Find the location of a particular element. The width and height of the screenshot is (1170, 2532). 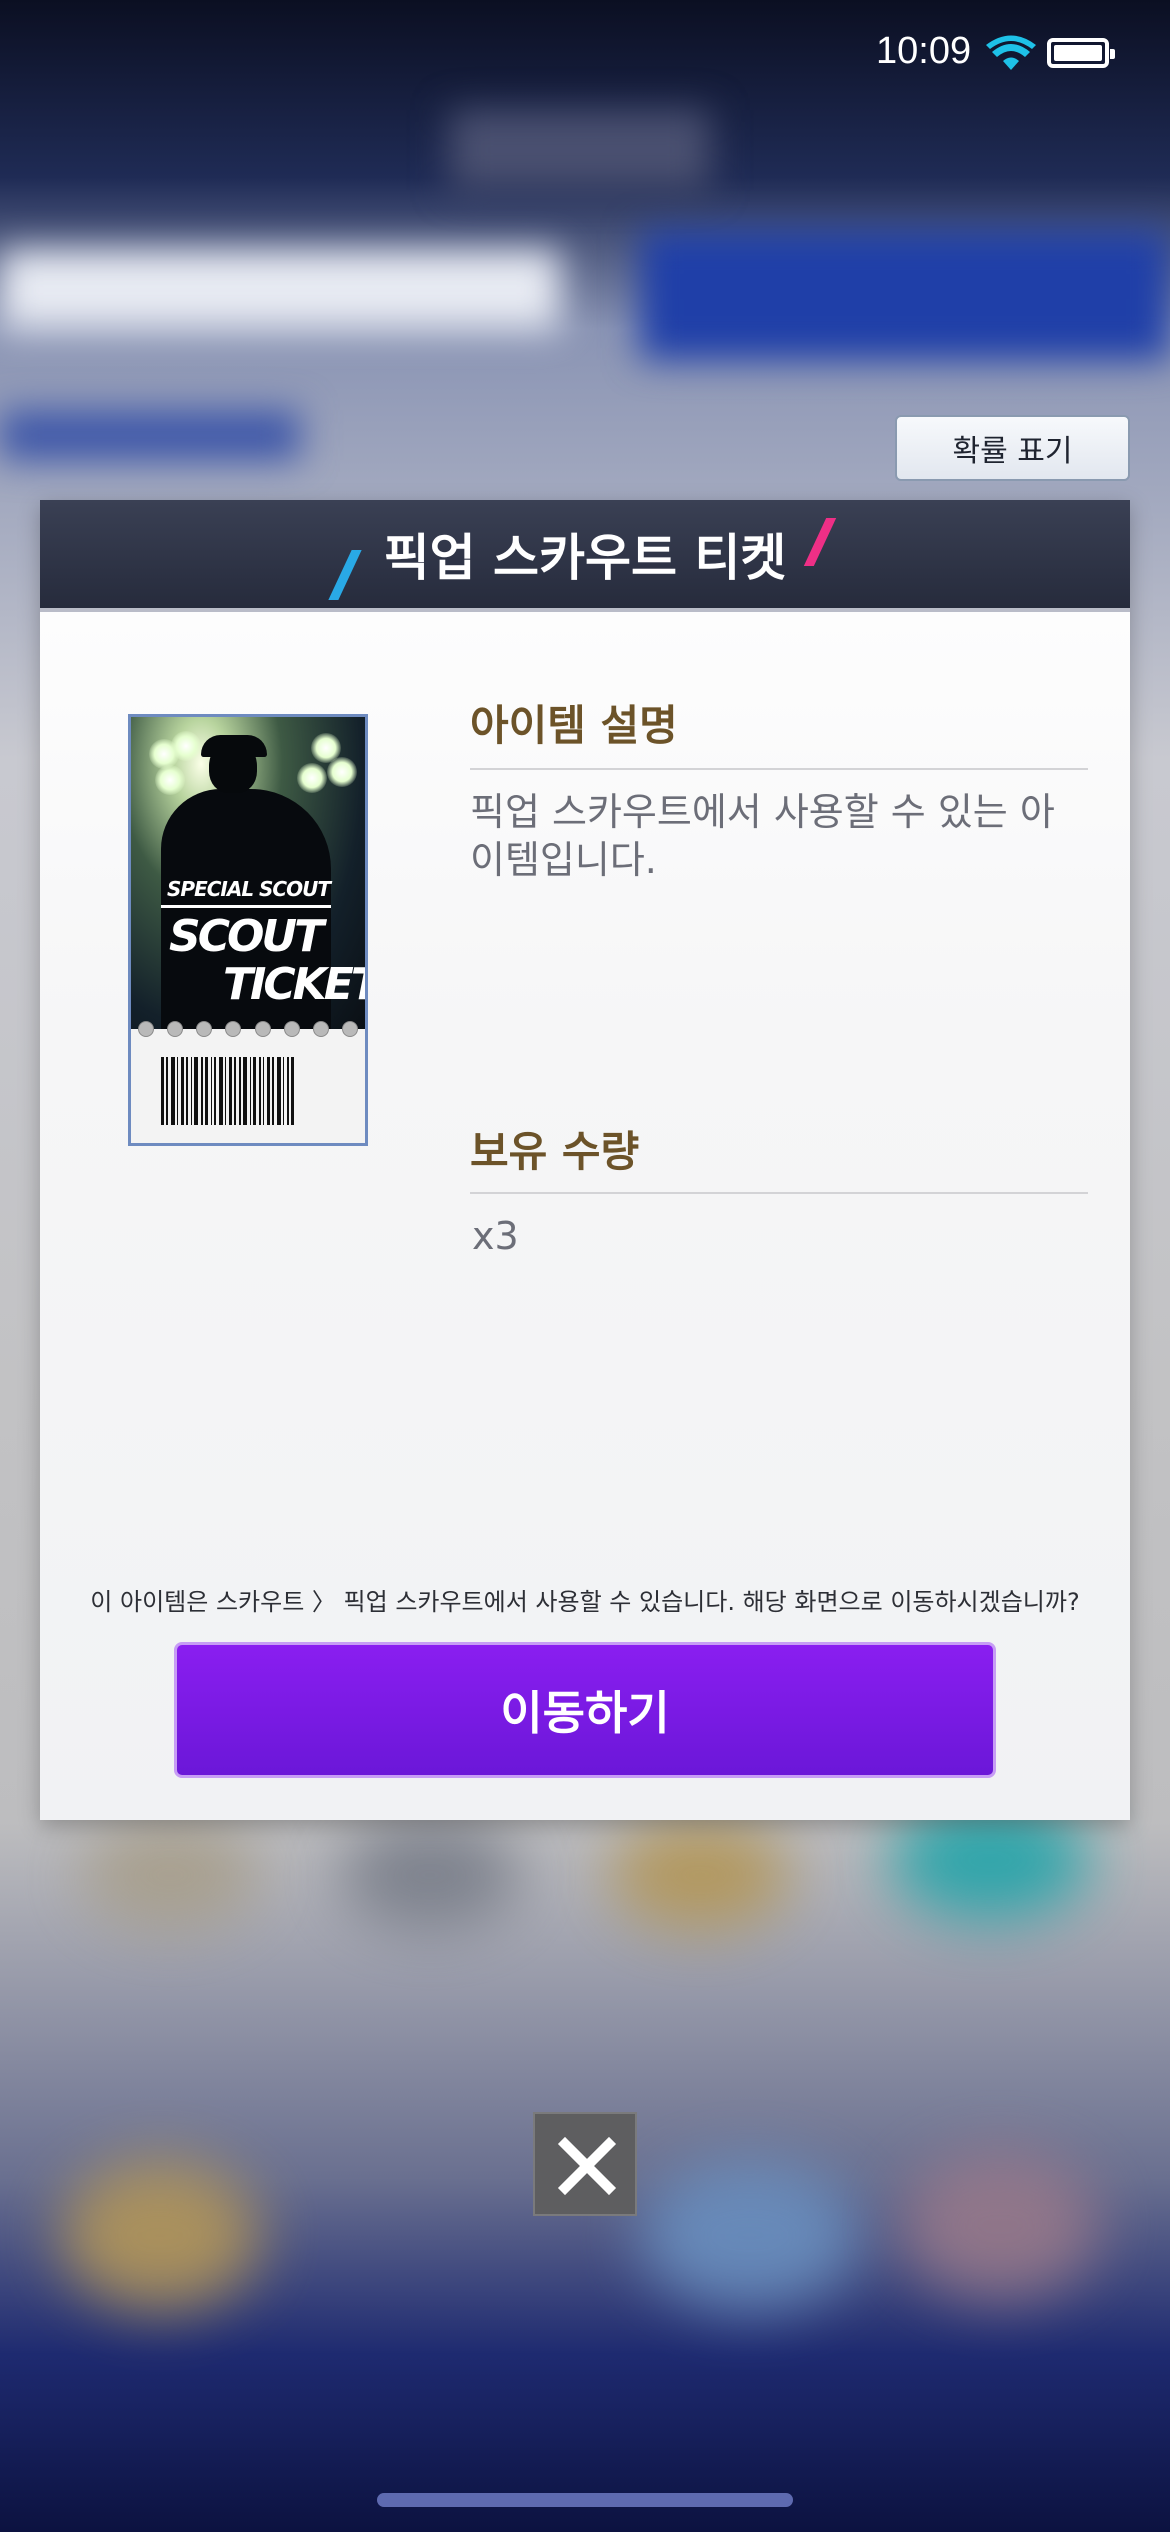

background-top-shape is located at coordinates (580, 150).